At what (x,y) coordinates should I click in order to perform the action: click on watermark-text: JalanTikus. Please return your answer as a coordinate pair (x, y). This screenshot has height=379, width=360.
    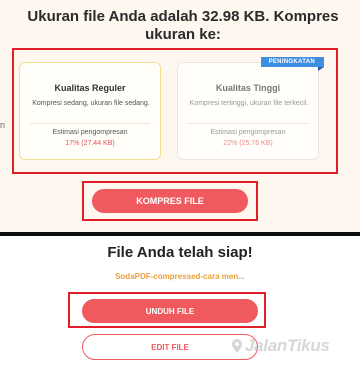
    Looking at the image, I should click on (287, 345).